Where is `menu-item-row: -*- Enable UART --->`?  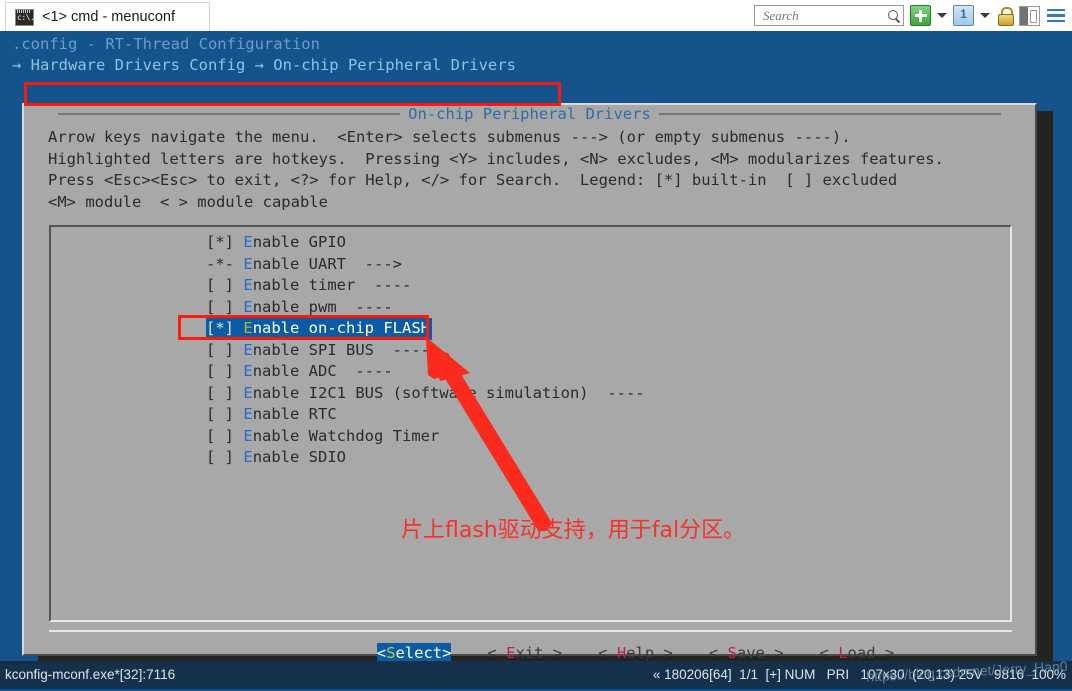
menu-item-row: -*- Enable UART ---> is located at coordinates (425, 265).